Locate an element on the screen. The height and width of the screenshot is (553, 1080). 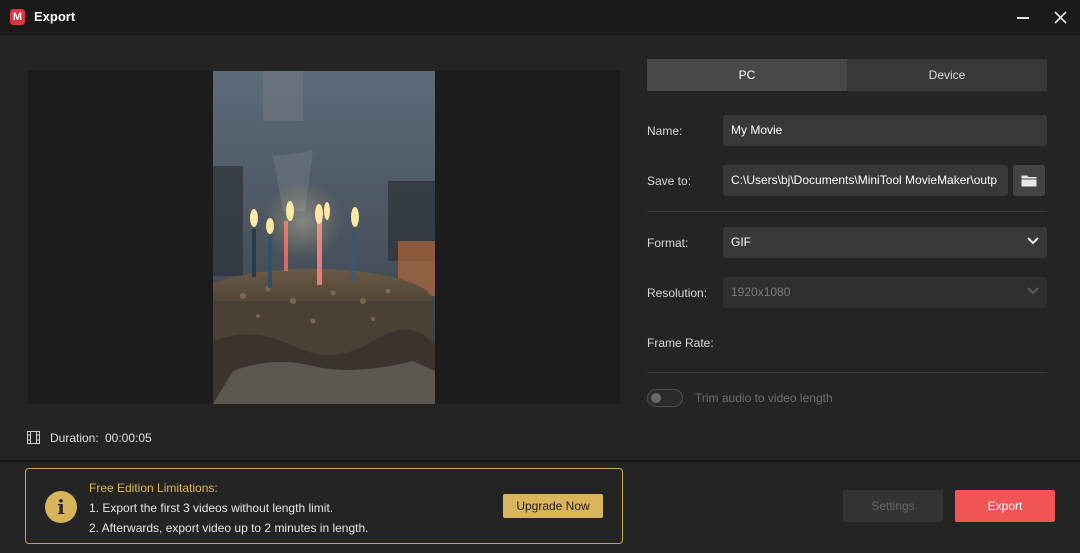
frame-rate-label: Frame Rate: is located at coordinates (680, 343).